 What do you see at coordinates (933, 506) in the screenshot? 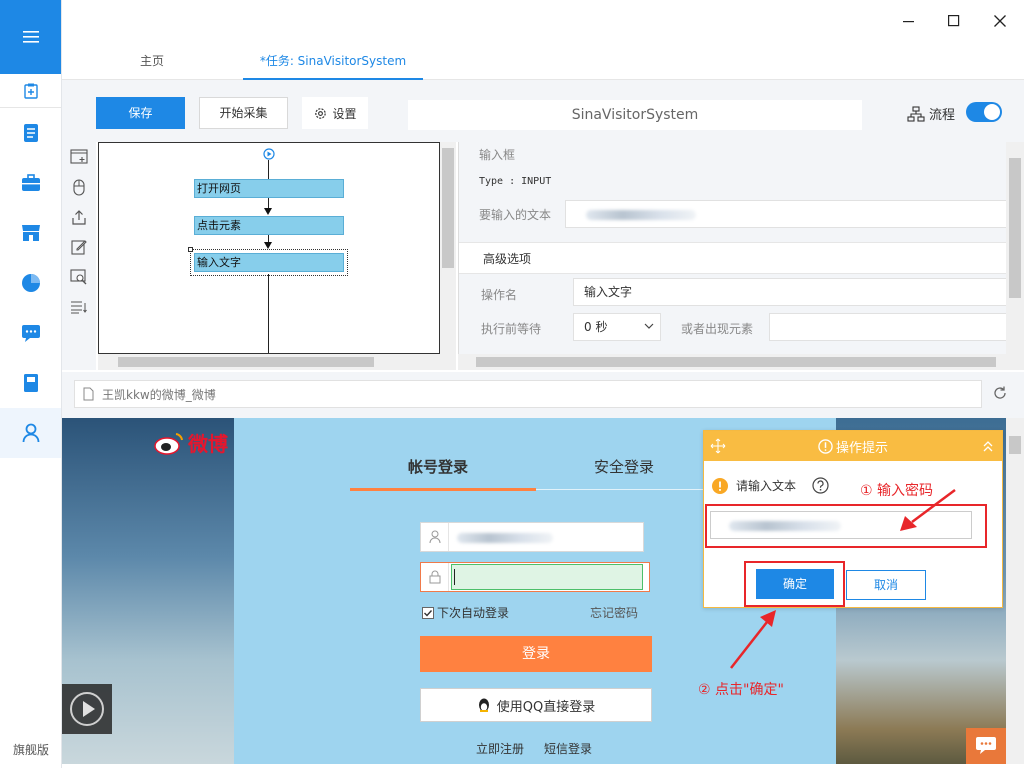
I see `arrow-to-input` at bounding box center [933, 506].